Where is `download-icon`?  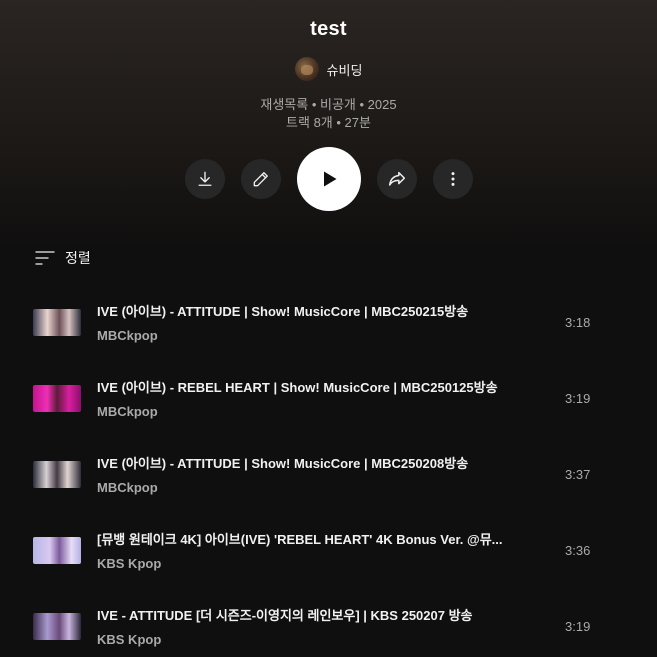
download-icon is located at coordinates (204, 178).